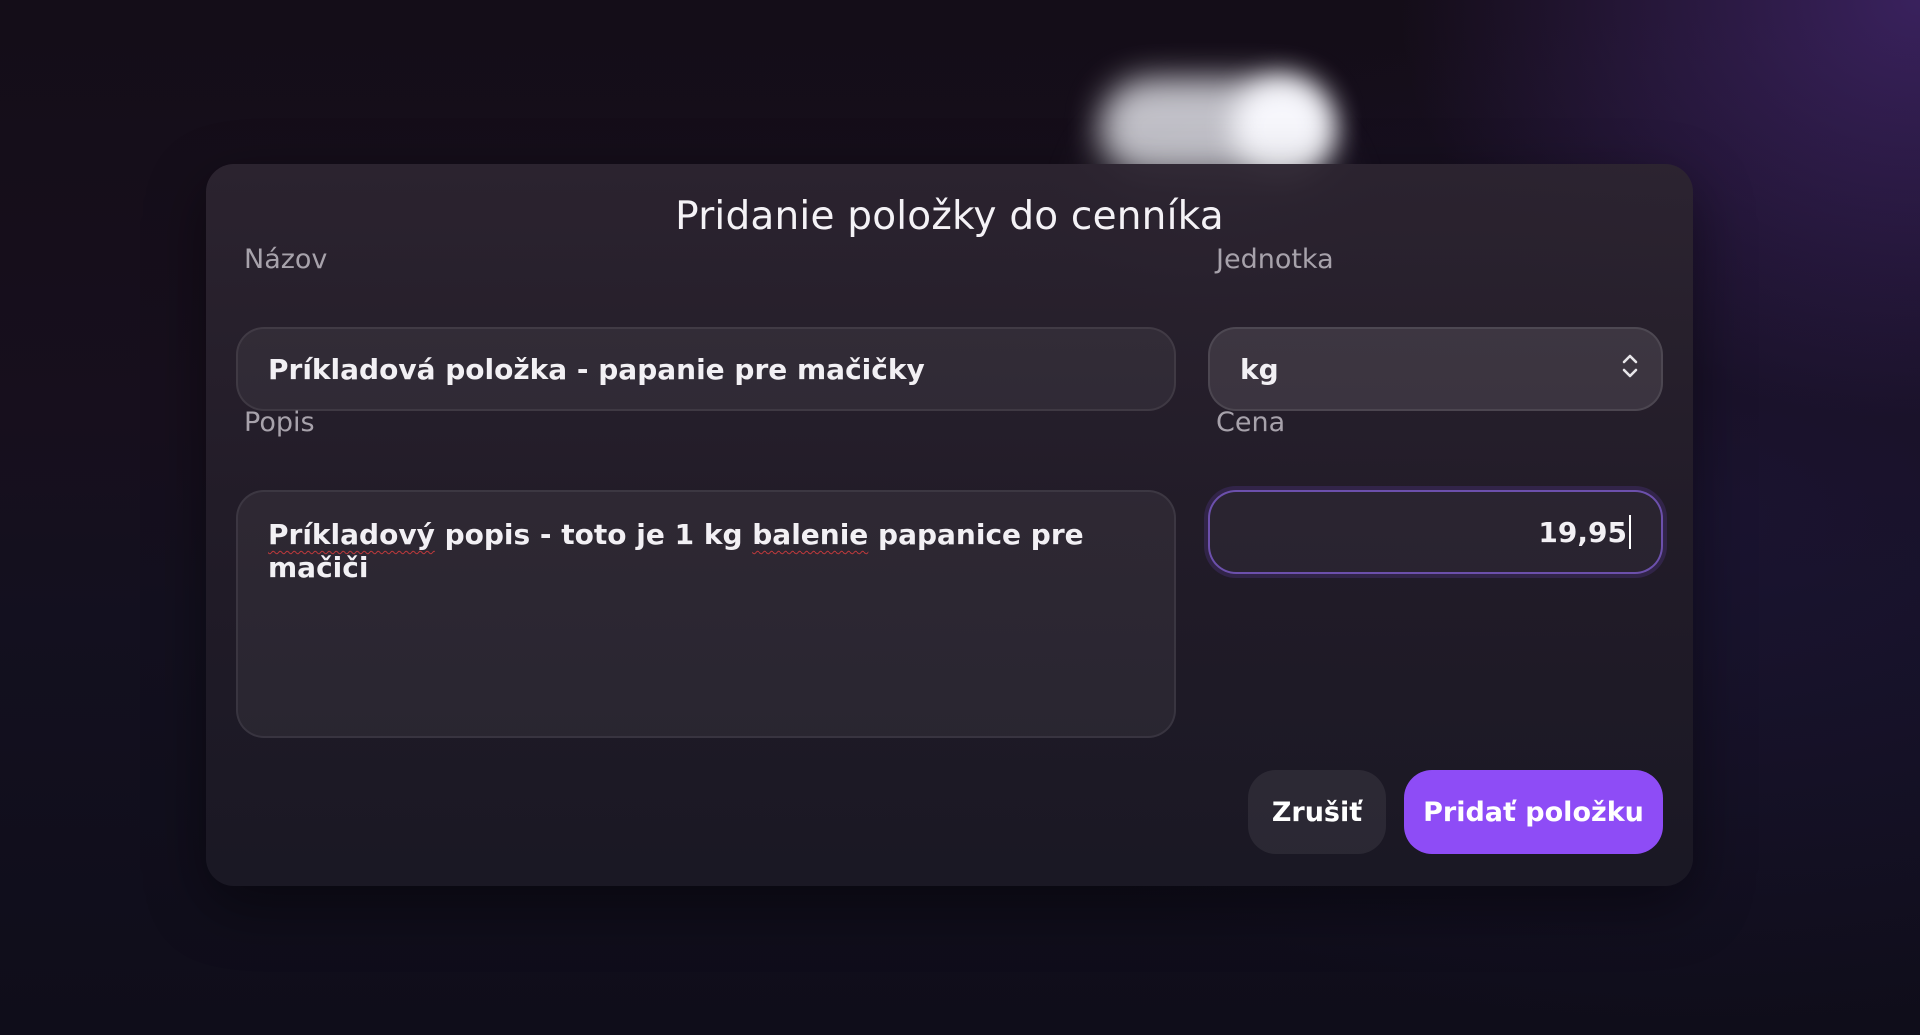 The width and height of the screenshot is (1920, 1035). Describe the element at coordinates (1435, 369) in the screenshot. I see `unit-select: kg` at that location.